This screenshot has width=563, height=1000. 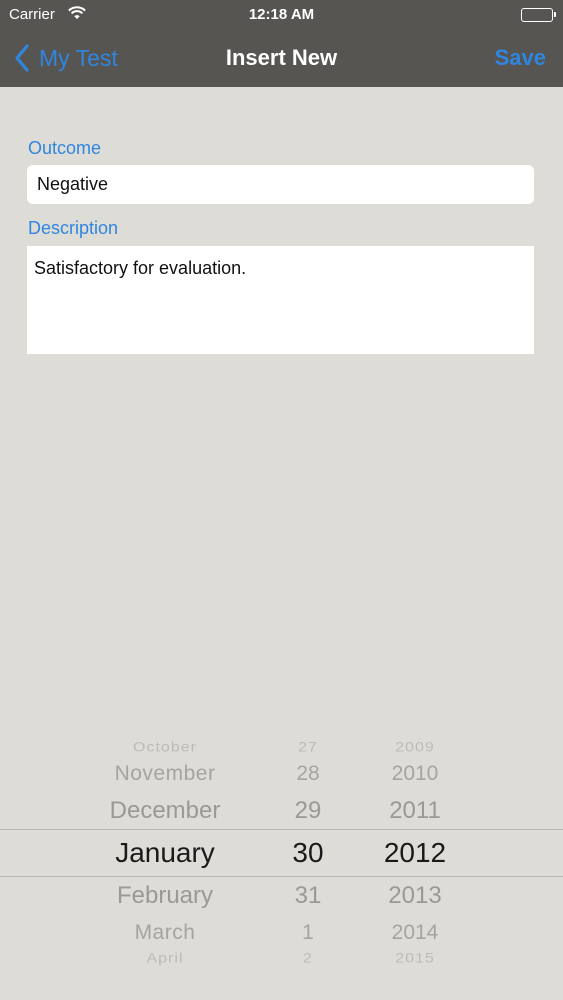 I want to click on page-title: Insert New, so click(x=281, y=57).